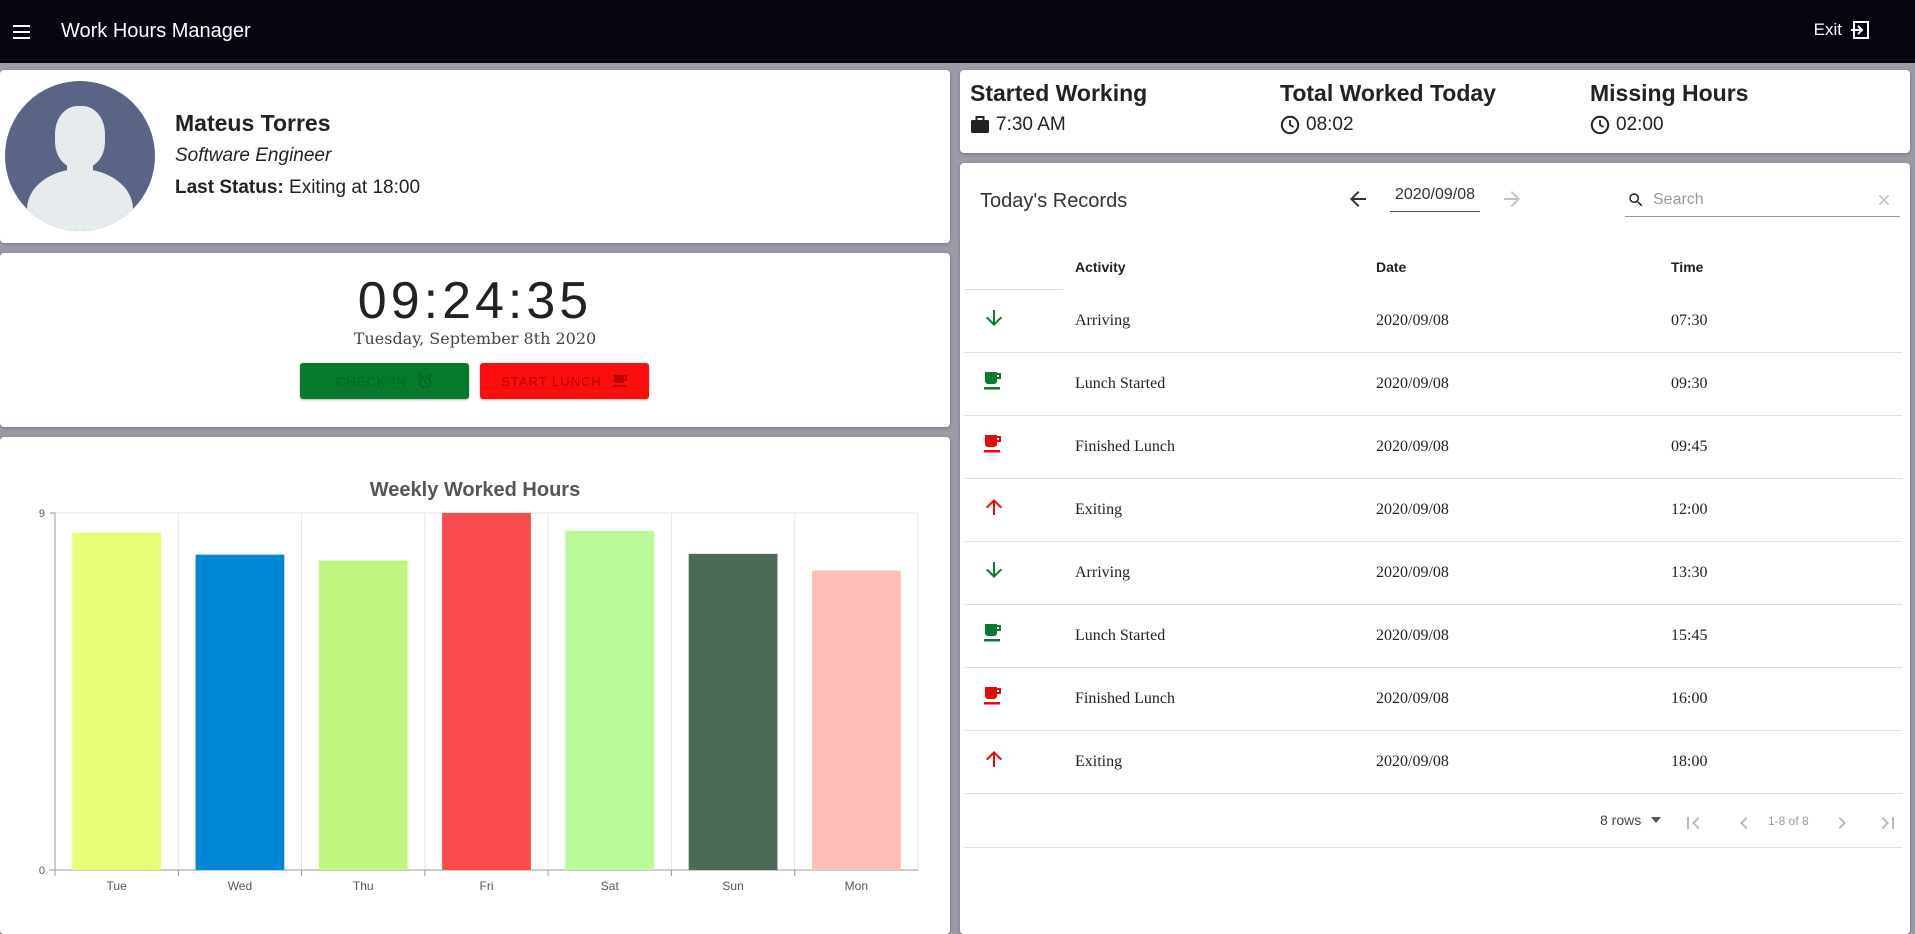 Image resolution: width=1915 pixels, height=934 pixels. I want to click on table-row: Lunch Started 2020/09/08 15:45, so click(1433, 636).